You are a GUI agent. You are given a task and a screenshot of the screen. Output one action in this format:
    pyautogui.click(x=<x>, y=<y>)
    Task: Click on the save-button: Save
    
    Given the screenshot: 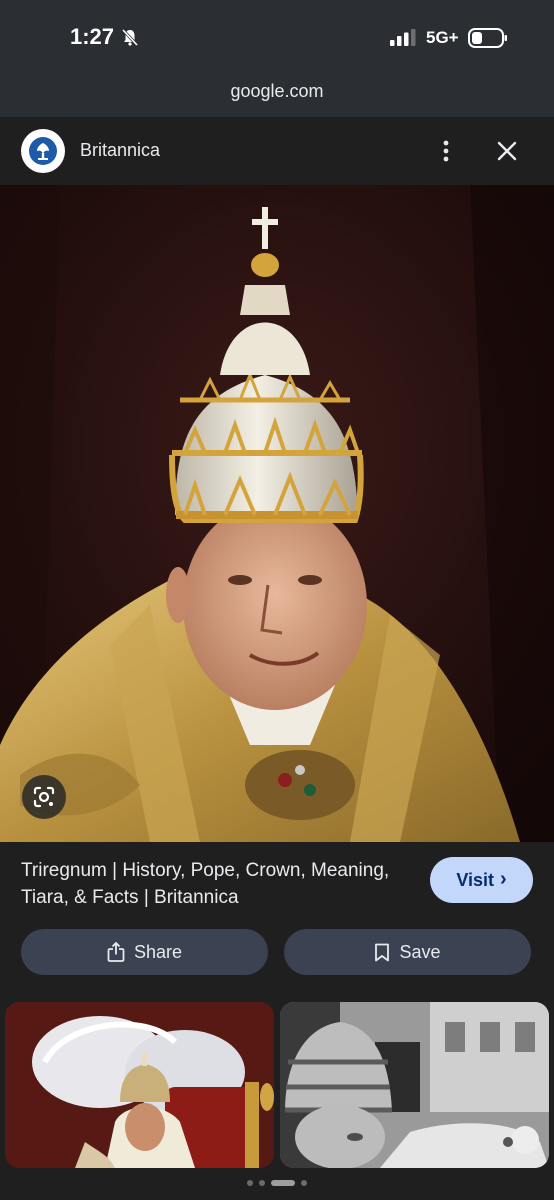 What is the action you would take?
    pyautogui.click(x=407, y=952)
    